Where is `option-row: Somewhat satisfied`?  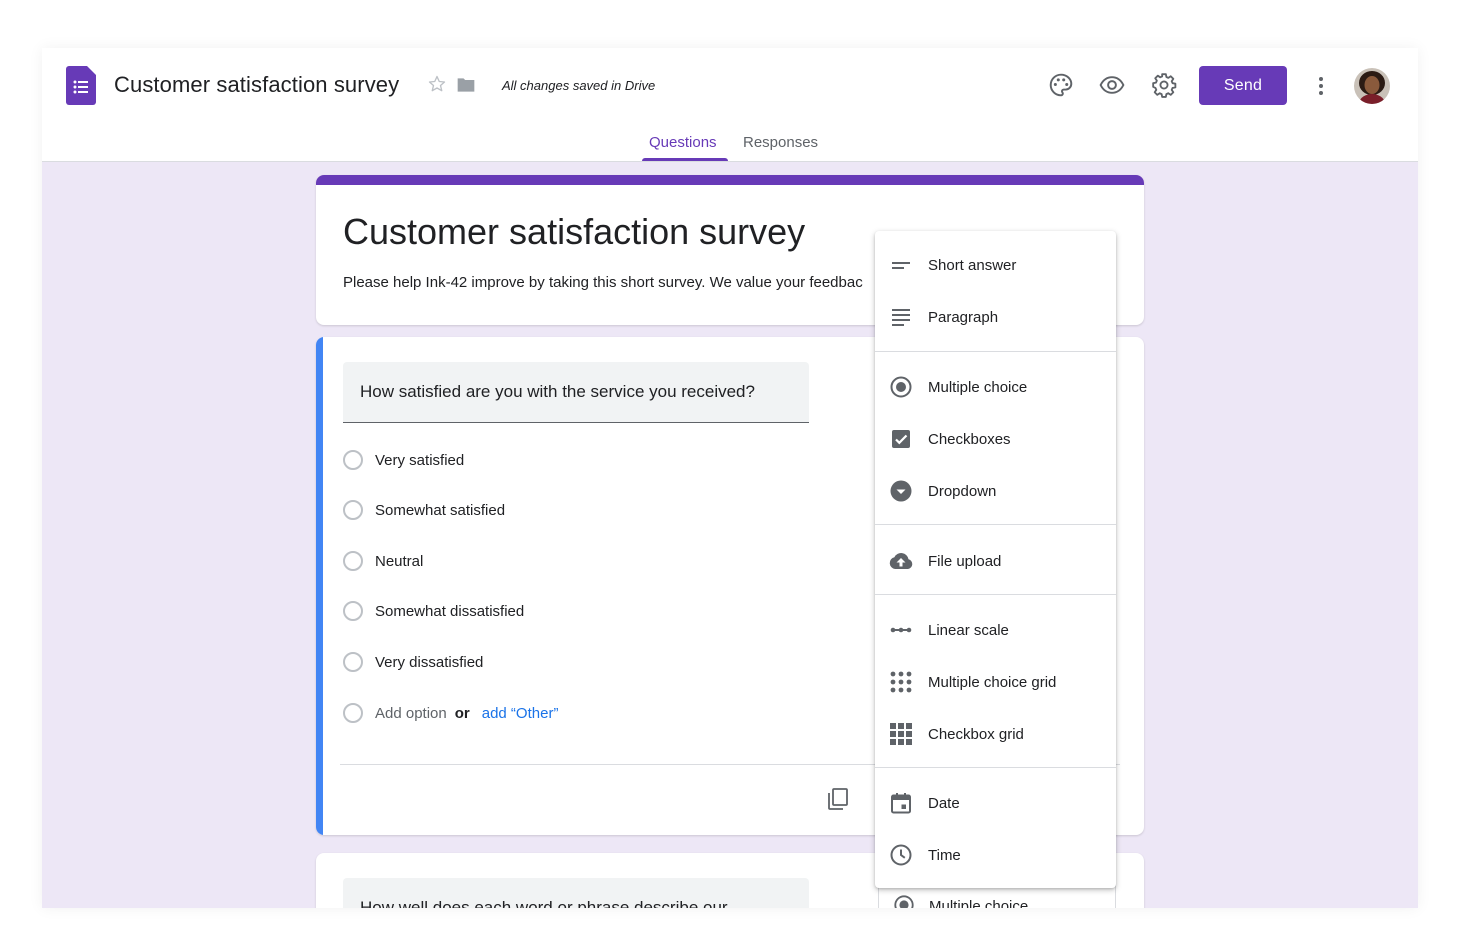 option-row: Somewhat satisfied is located at coordinates (424, 510).